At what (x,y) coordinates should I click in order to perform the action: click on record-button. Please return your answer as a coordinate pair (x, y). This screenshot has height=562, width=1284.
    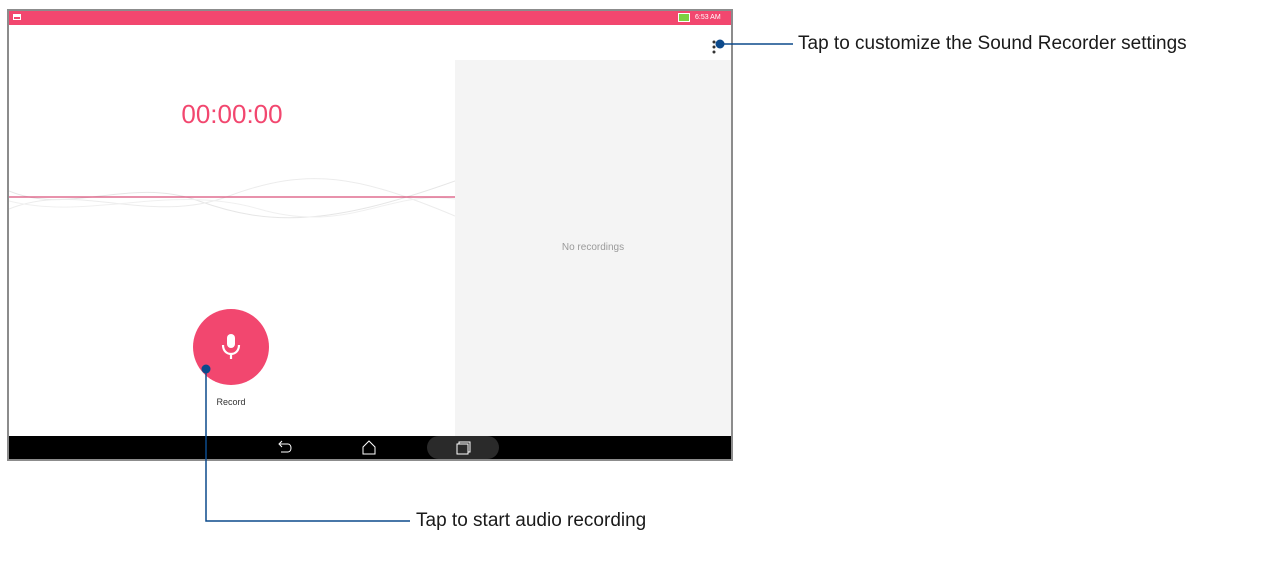
    Looking at the image, I should click on (231, 347).